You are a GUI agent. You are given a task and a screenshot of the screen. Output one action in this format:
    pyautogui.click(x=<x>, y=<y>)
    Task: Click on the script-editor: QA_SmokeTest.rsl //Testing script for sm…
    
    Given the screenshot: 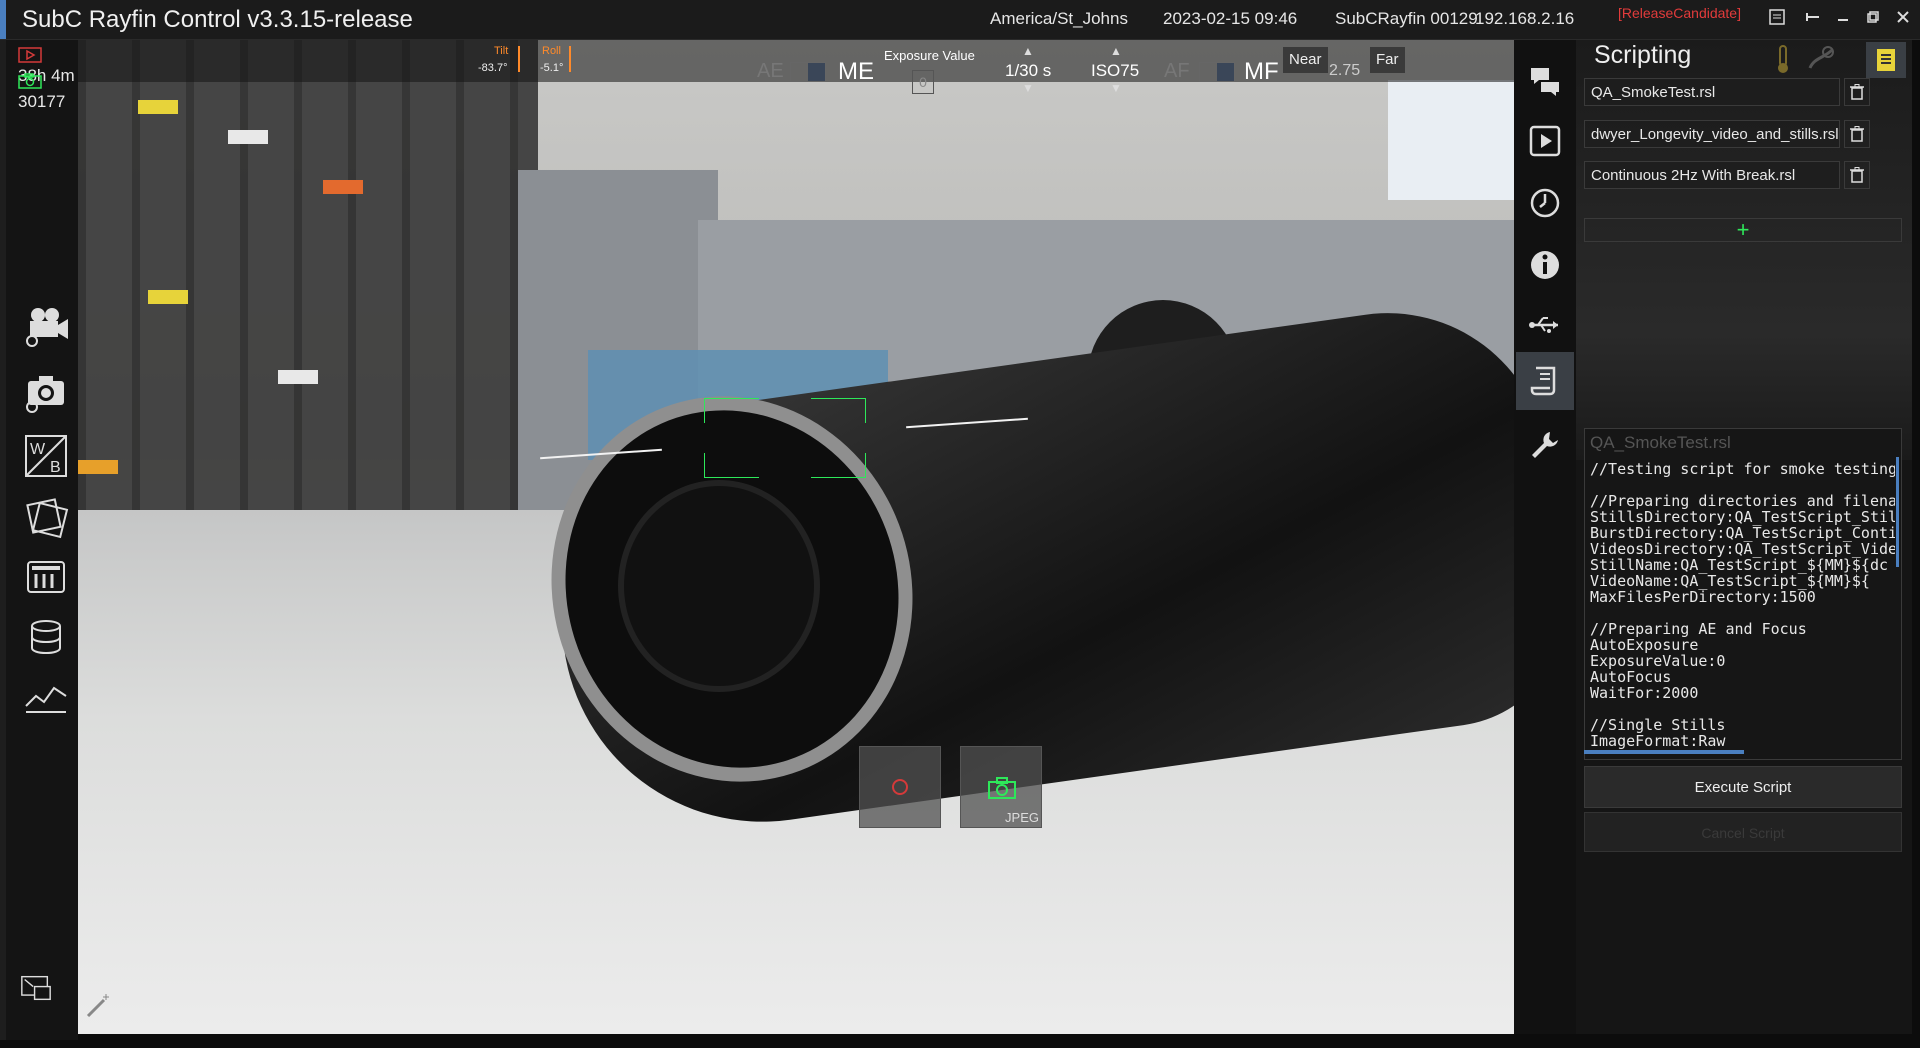 What is the action you would take?
    pyautogui.click(x=1743, y=594)
    